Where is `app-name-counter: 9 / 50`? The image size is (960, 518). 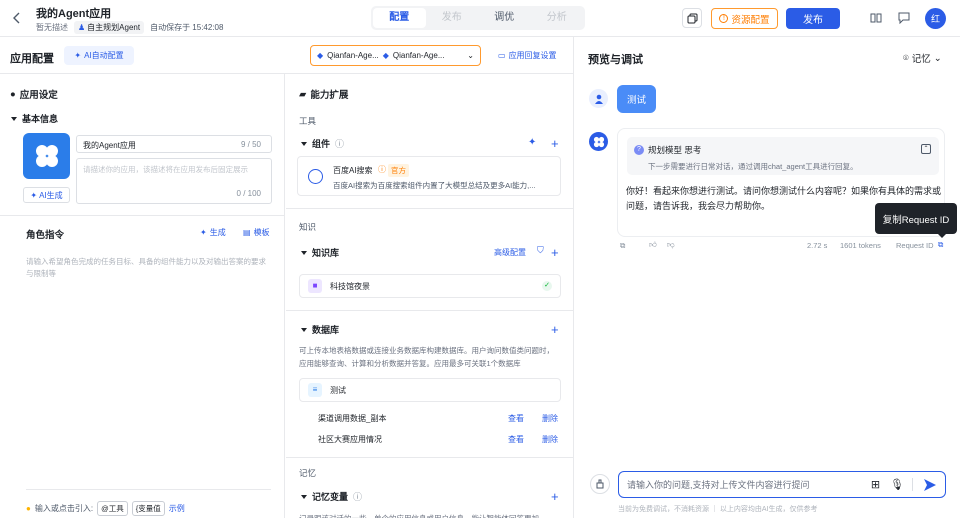 app-name-counter: 9 / 50 is located at coordinates (250, 144).